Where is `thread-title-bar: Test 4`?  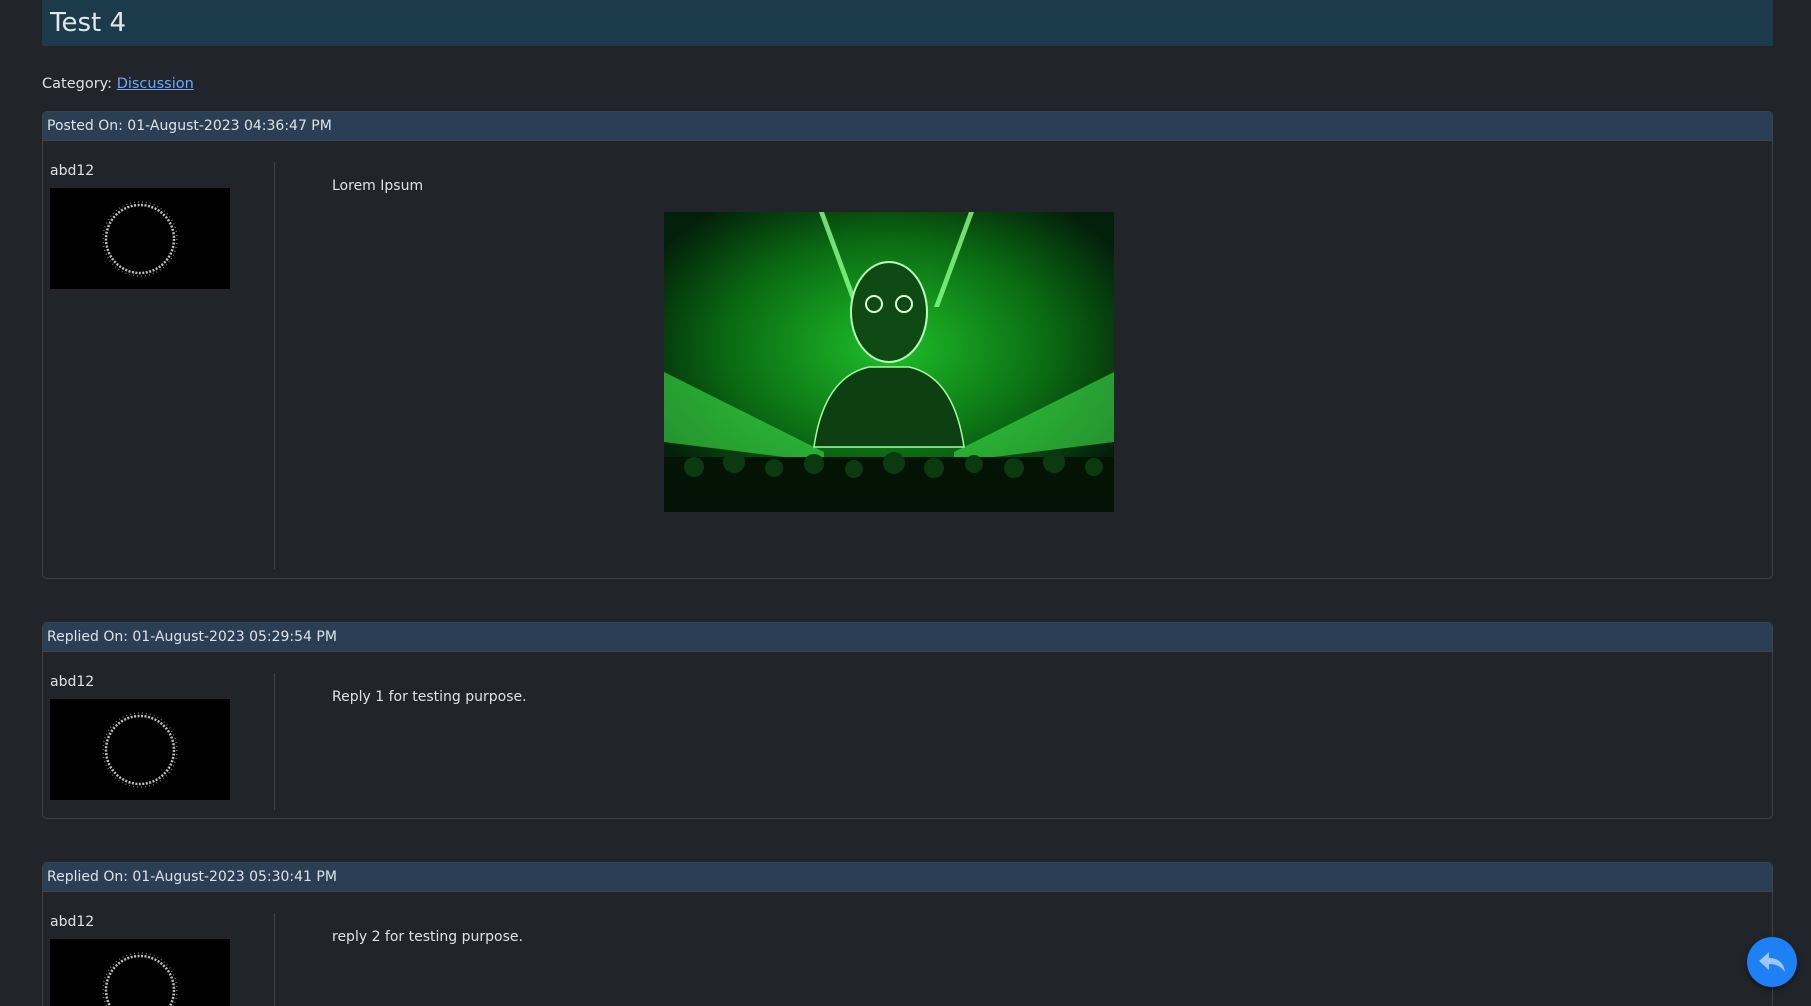
thread-title-bar: Test 4 is located at coordinates (907, 23).